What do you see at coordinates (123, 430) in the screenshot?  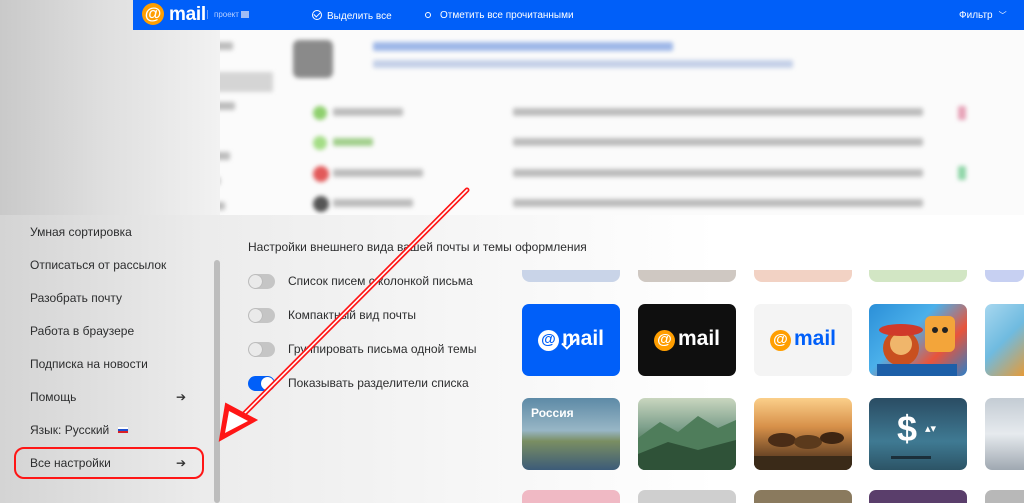 I see `russia-flag-icon` at bounding box center [123, 430].